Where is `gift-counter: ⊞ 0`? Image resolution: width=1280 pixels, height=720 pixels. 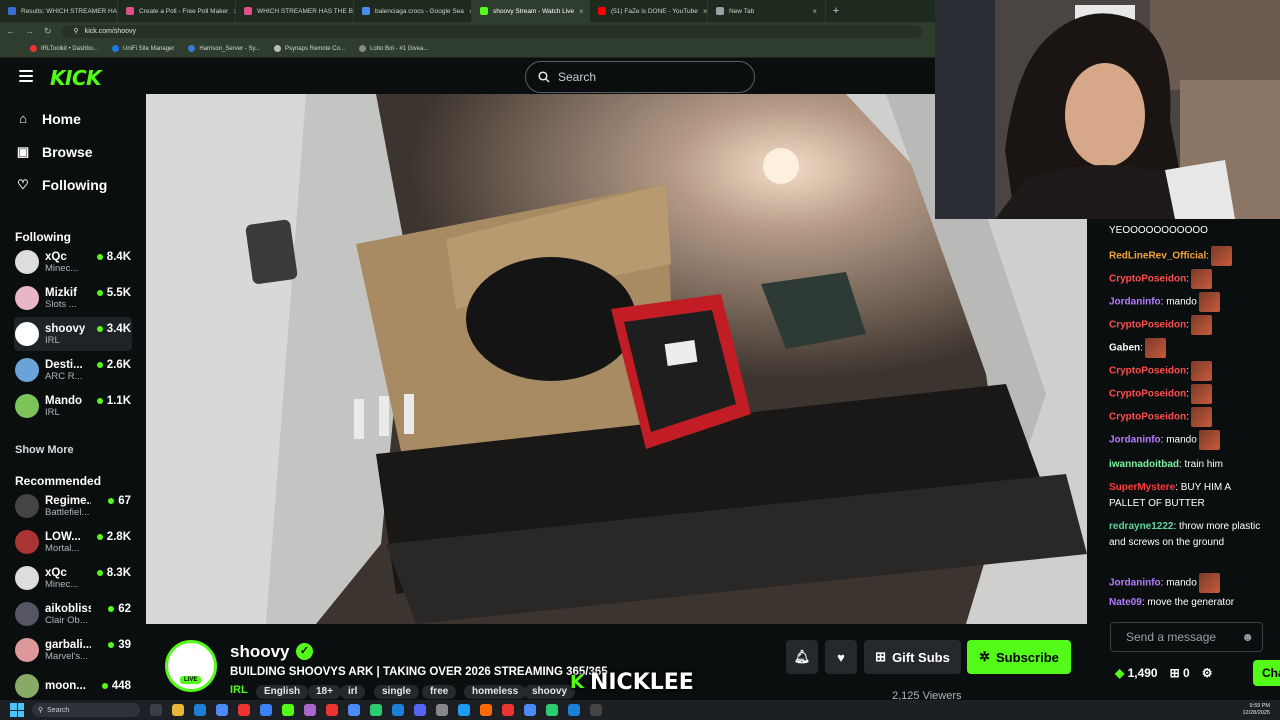
gift-counter: ⊞ 0 is located at coordinates (1180, 673).